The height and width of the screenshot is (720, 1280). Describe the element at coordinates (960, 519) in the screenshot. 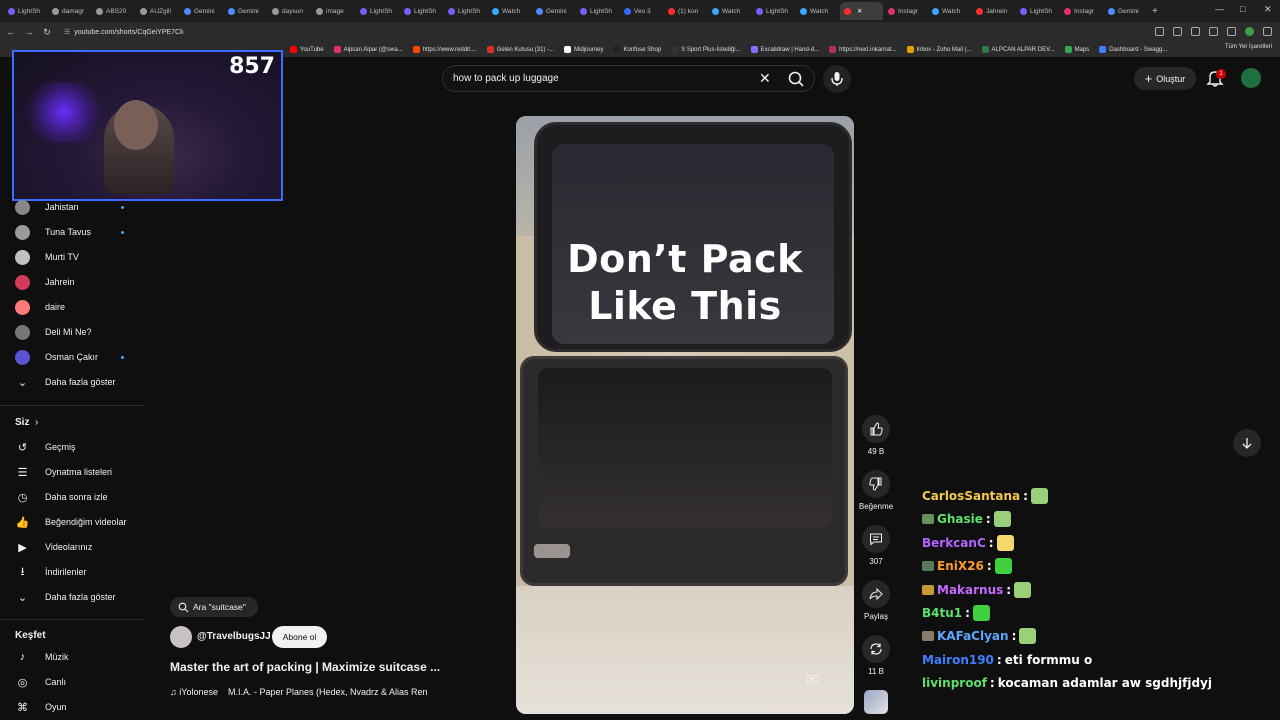

I see `chat-username: Ghasie` at that location.